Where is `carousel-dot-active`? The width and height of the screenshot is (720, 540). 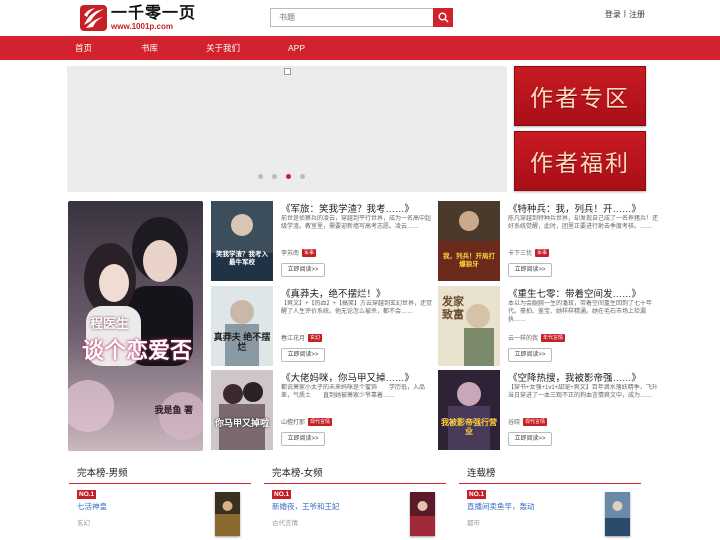 carousel-dot-active is located at coordinates (288, 176).